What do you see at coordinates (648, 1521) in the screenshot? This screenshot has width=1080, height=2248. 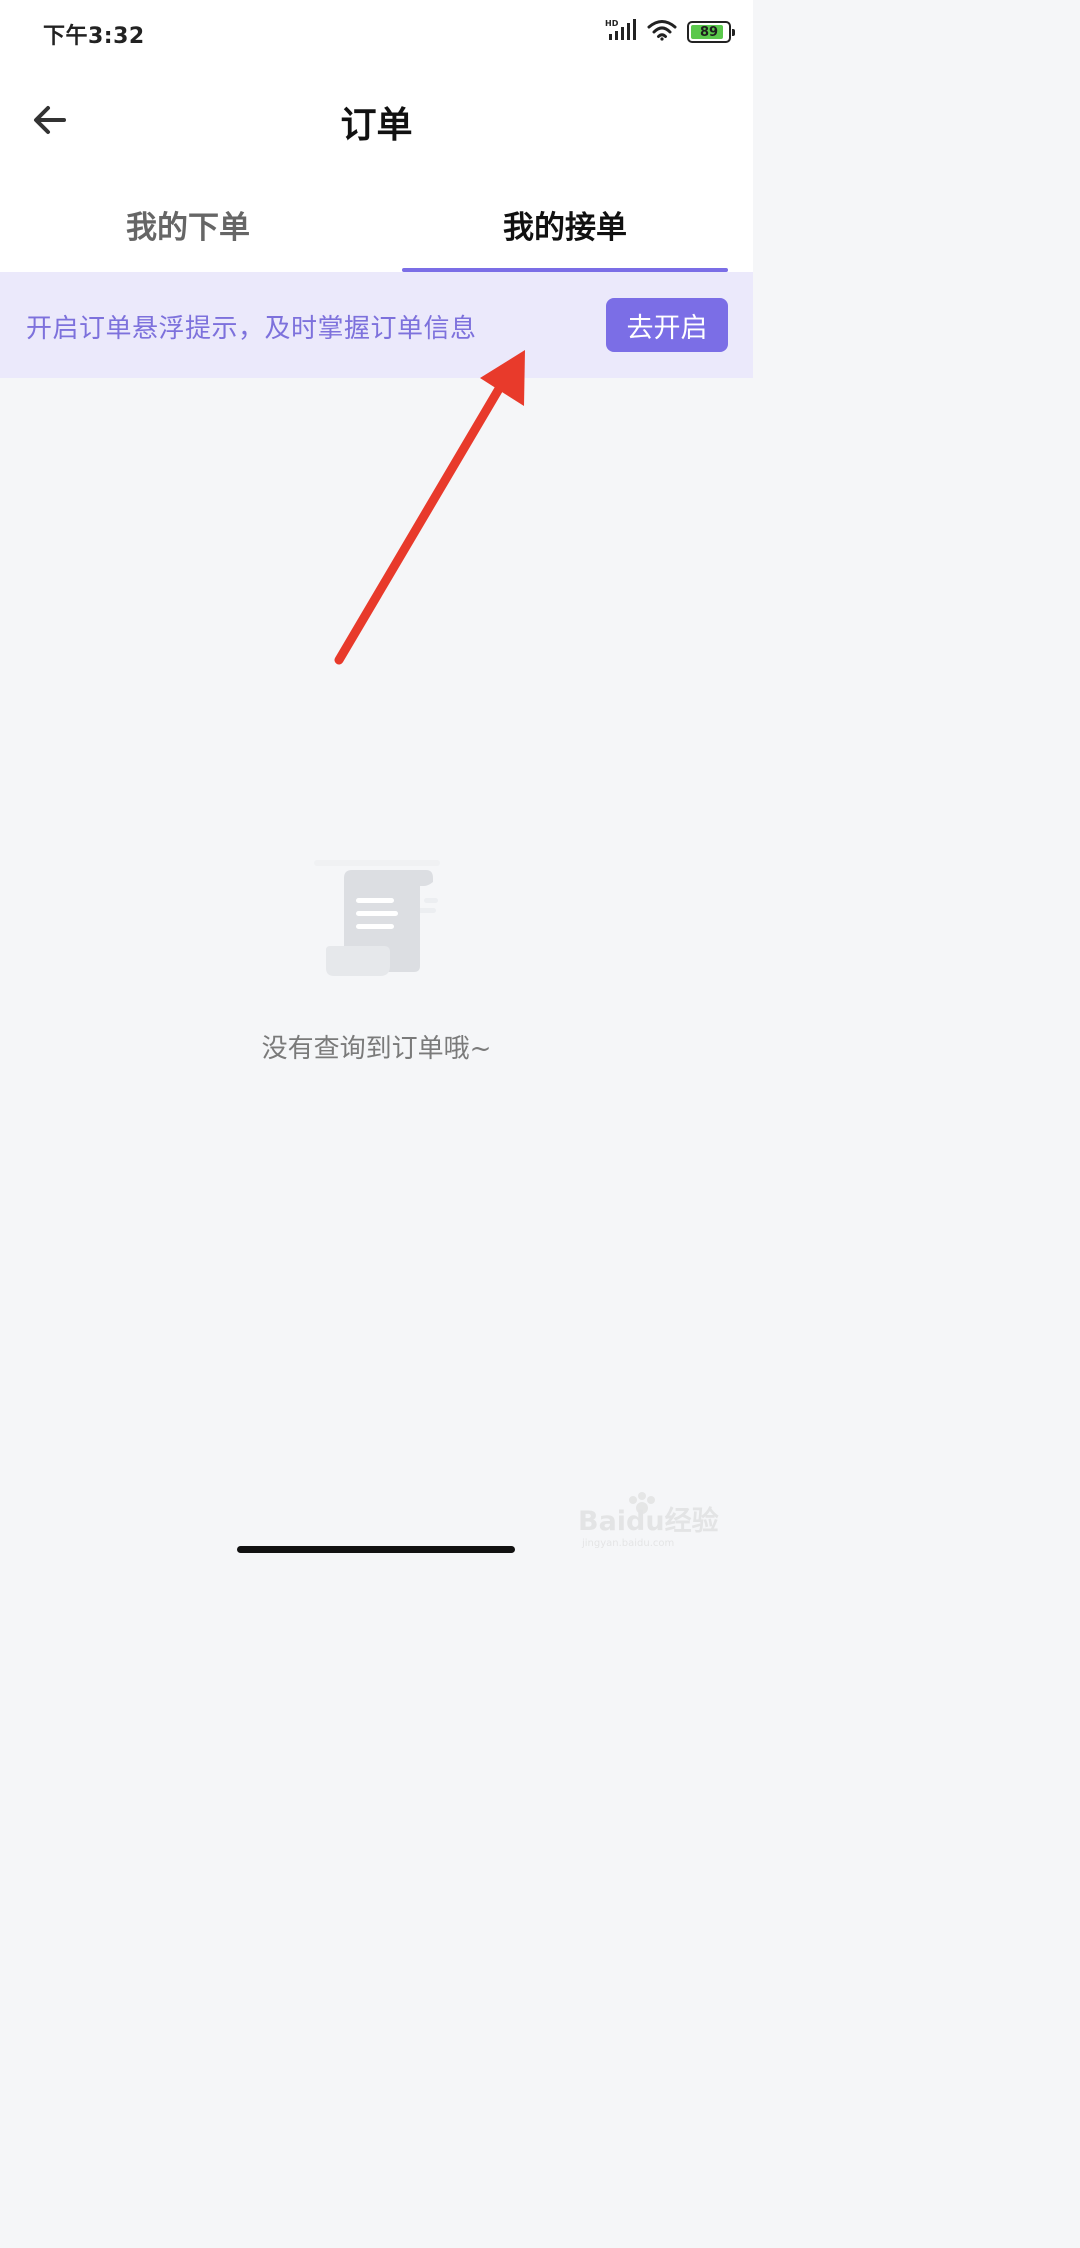 I see `watermark-brand: Baidu经验` at bounding box center [648, 1521].